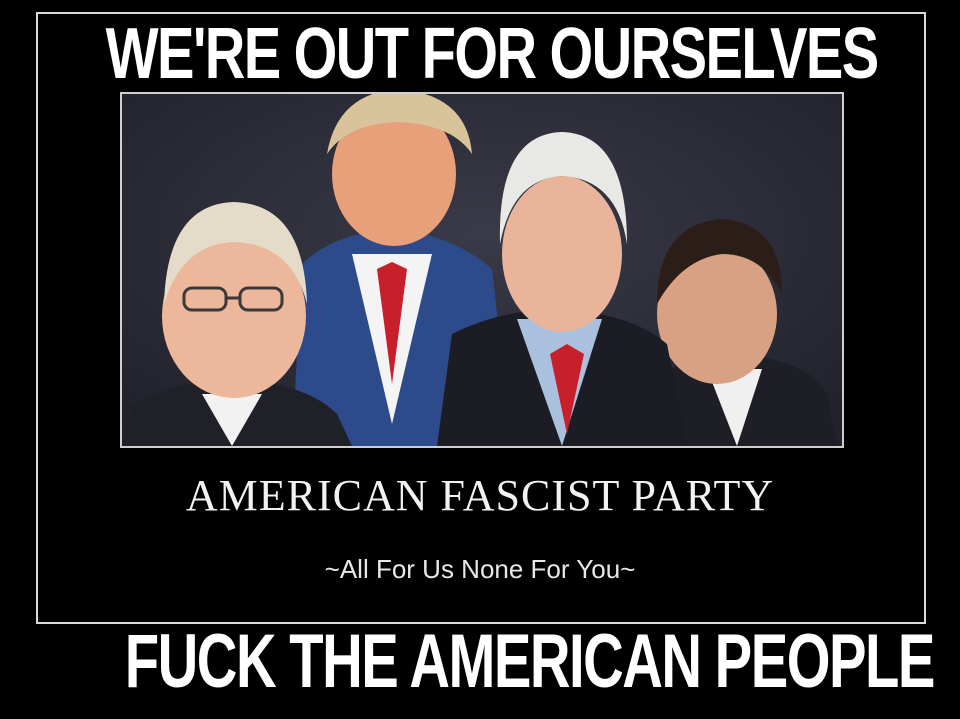 This screenshot has height=719, width=960. What do you see at coordinates (480, 495) in the screenshot?
I see `party-title: AMERICAN FASCIST PARTY` at bounding box center [480, 495].